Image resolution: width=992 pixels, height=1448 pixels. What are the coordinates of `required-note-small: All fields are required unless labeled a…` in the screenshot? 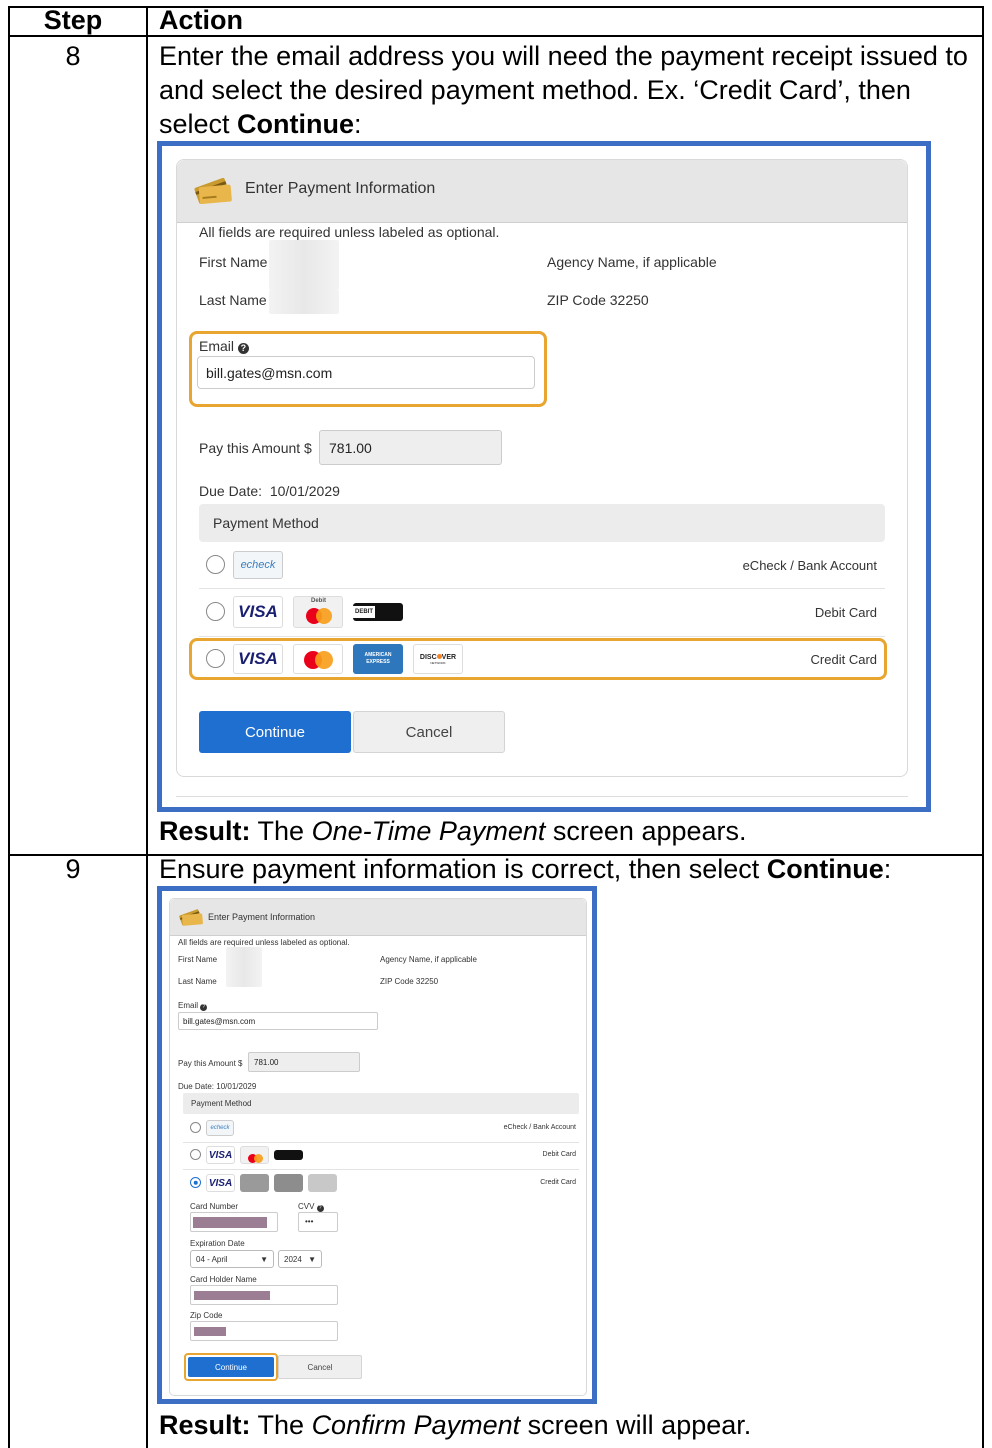 It's located at (264, 942).